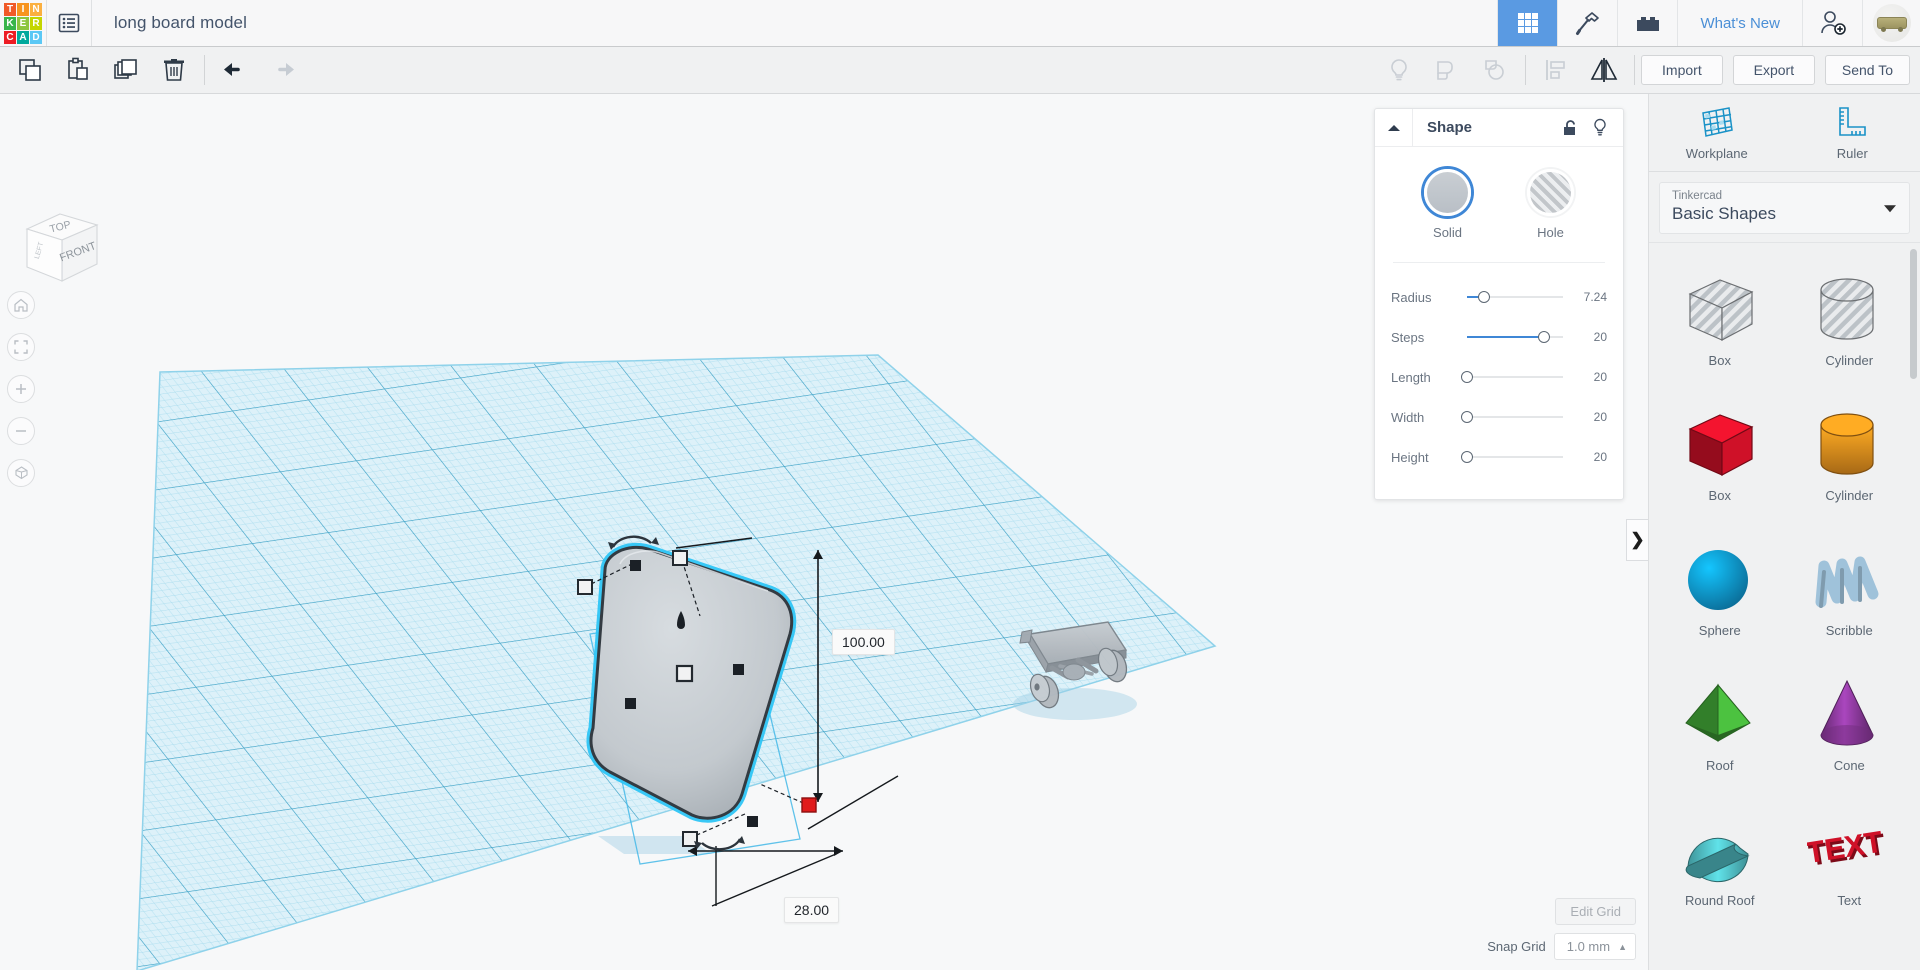 The width and height of the screenshot is (1920, 970). I want to click on property-slider-width, so click(1515, 417).